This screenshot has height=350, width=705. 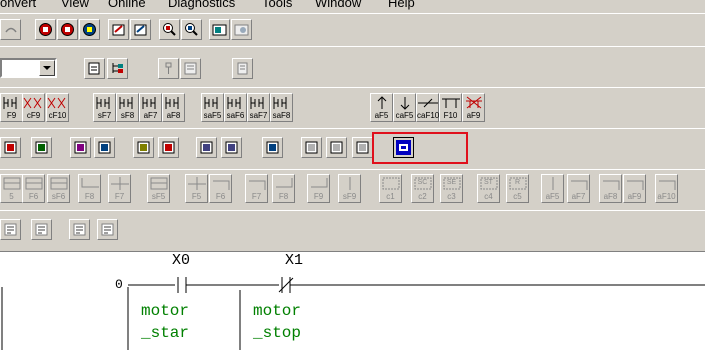 I want to click on instruction-search-button, so click(x=67, y=29).